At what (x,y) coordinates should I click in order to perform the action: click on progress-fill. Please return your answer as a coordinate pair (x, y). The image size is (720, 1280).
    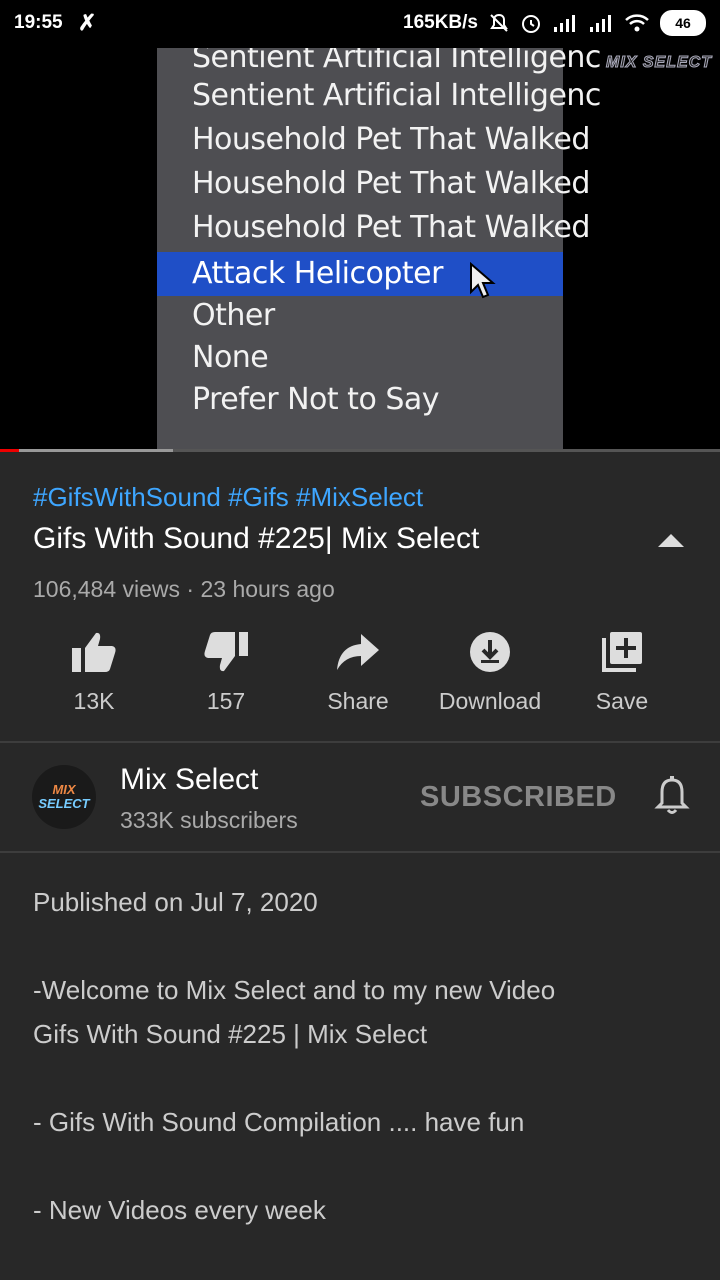
    Looking at the image, I should click on (9, 450).